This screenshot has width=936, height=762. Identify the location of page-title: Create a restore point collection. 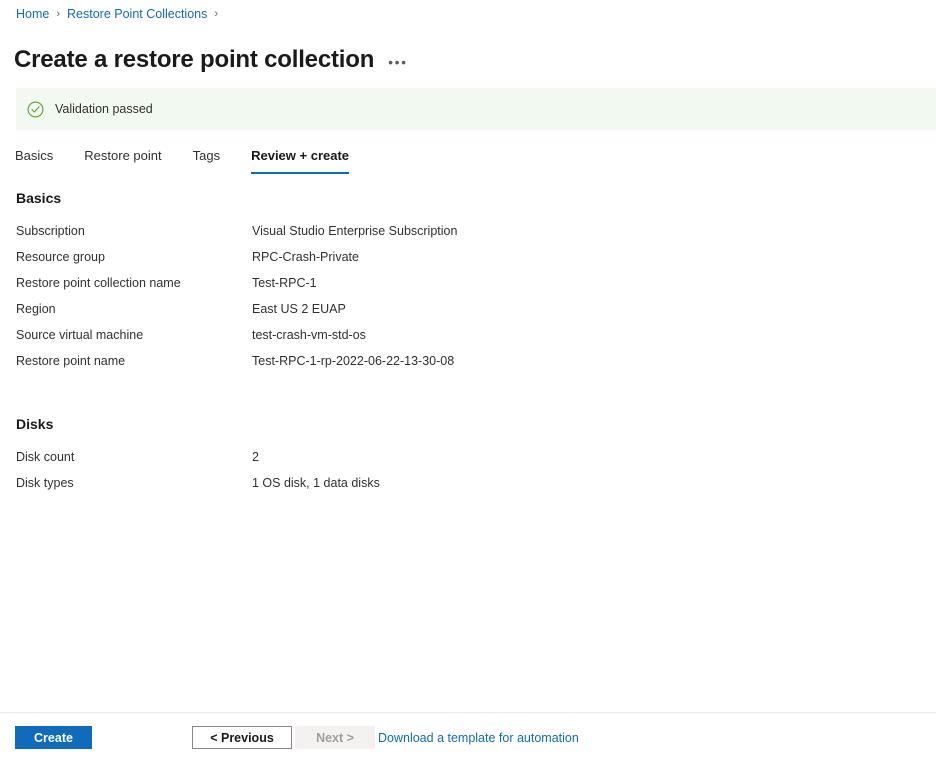
(194, 60).